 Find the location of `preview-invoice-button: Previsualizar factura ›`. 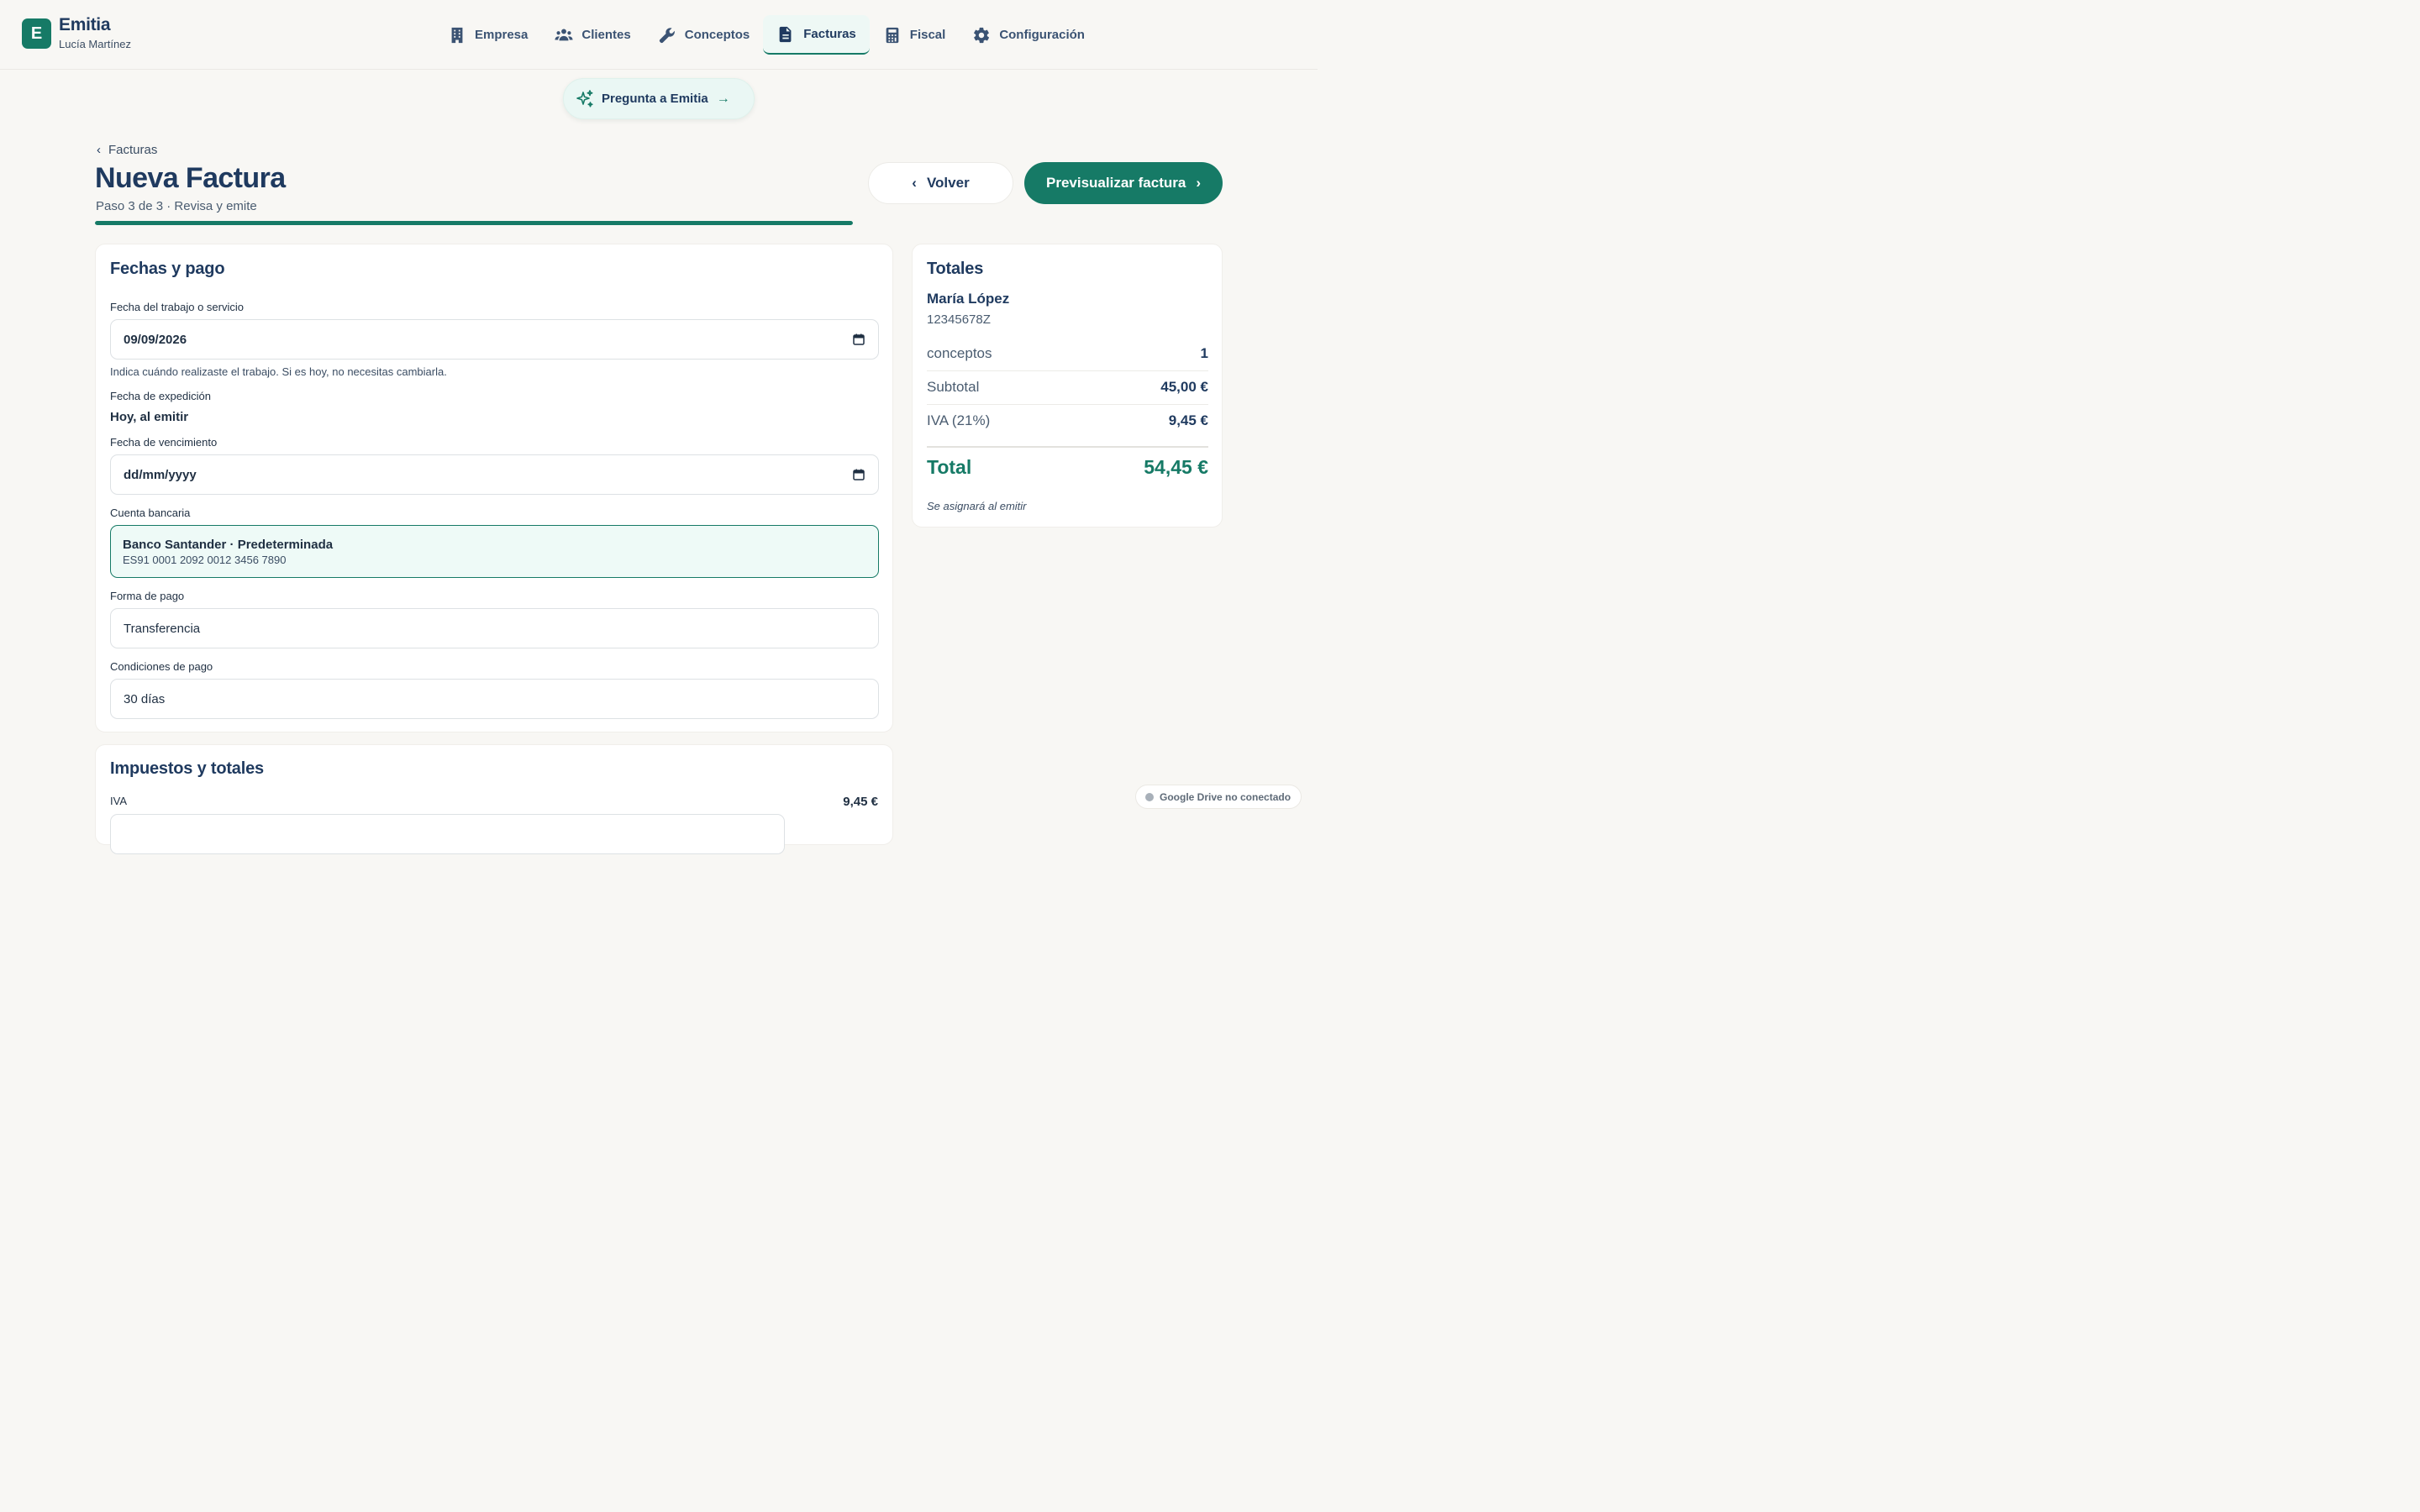

preview-invoice-button: Previsualizar factura › is located at coordinates (1123, 183).